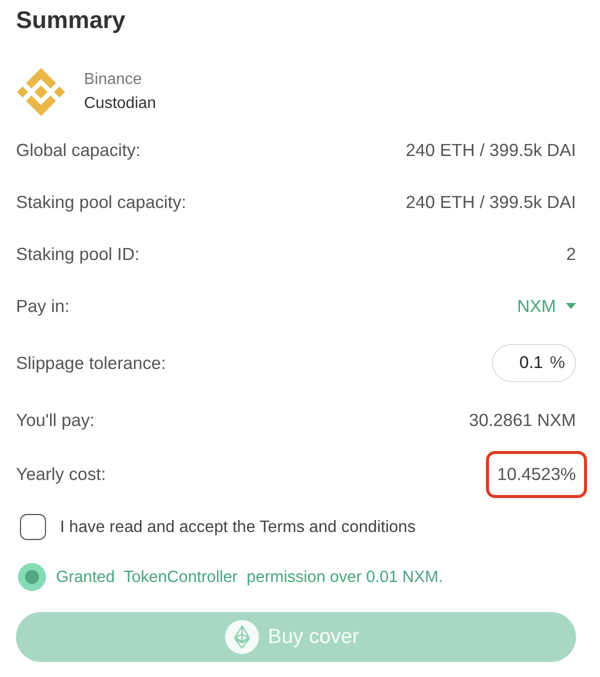 The width and height of the screenshot is (600, 677). What do you see at coordinates (250, 577) in the screenshot?
I see `permission-status: Granted TokenController permission over 0.01 NXM.` at bounding box center [250, 577].